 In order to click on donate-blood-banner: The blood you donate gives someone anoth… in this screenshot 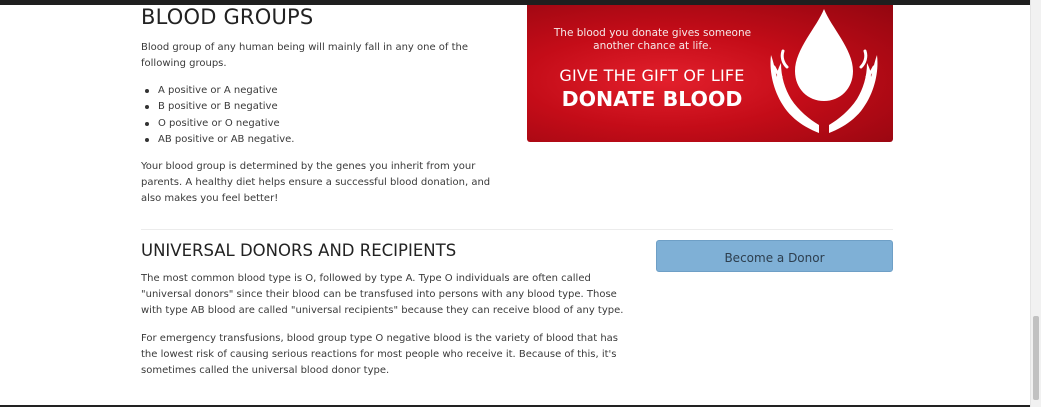, I will do `click(710, 73)`.